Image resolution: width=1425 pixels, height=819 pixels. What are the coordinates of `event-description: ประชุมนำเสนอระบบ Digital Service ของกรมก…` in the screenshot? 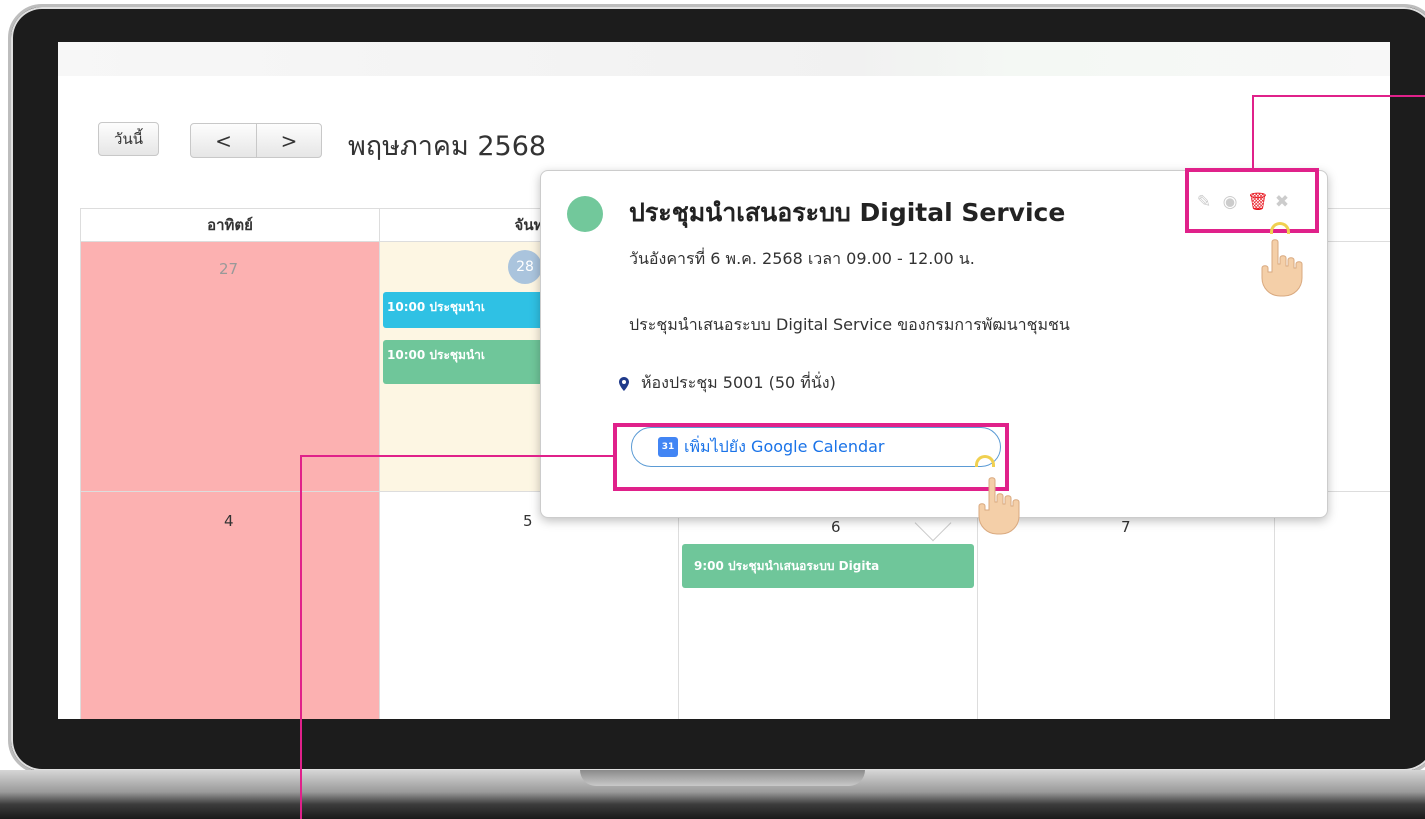 It's located at (849, 324).